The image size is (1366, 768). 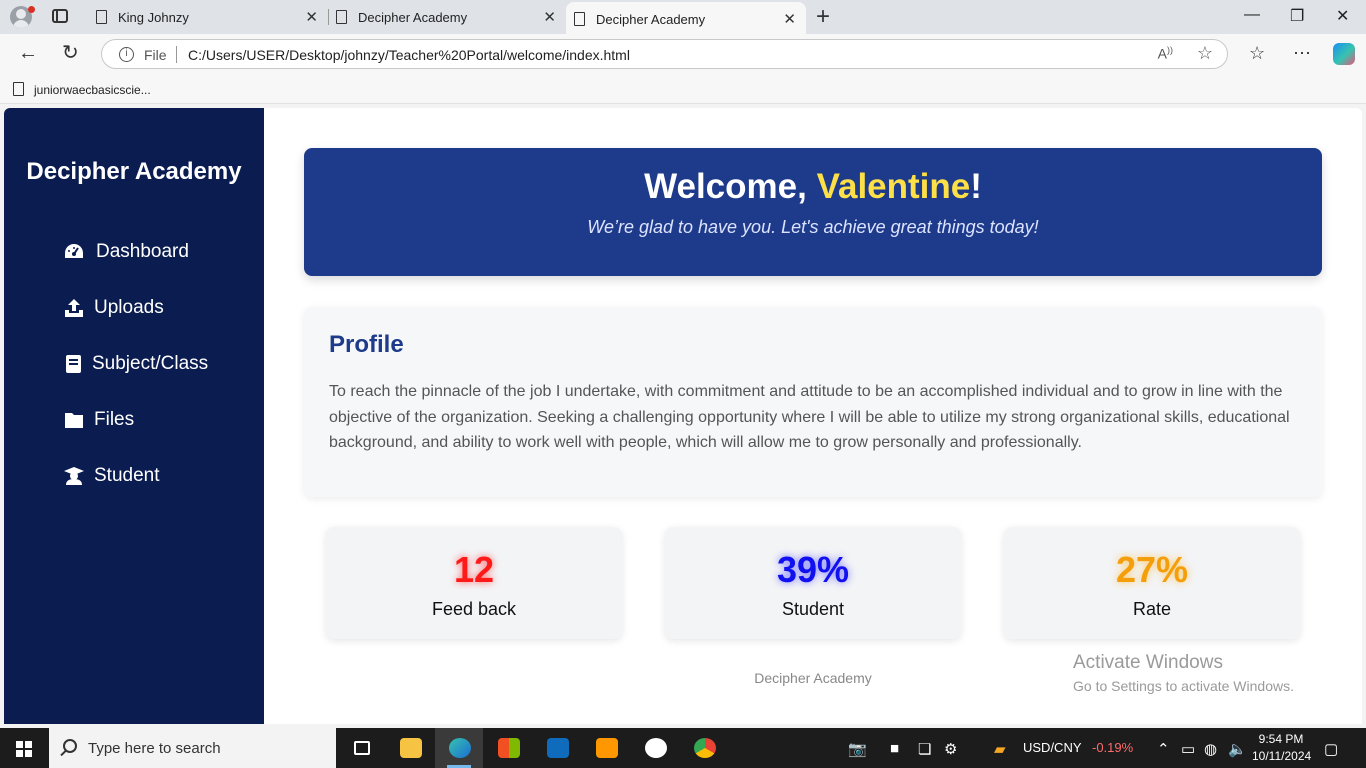 What do you see at coordinates (142, 251) in the screenshot?
I see `sidebar-item-label: Dashboard` at bounding box center [142, 251].